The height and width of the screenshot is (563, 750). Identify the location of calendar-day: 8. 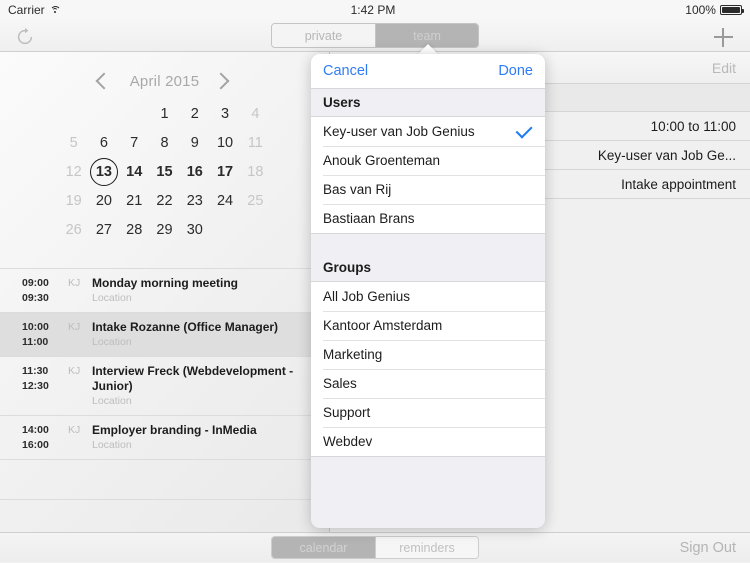
(164, 143).